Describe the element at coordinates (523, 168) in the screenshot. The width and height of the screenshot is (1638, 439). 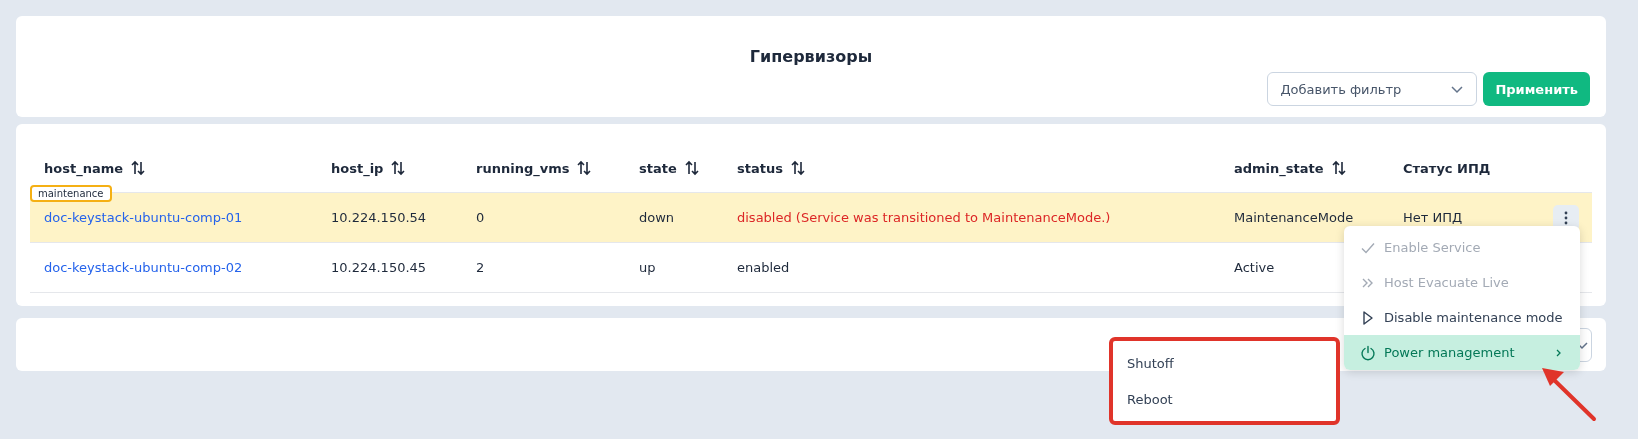
I see `column-header: running_vms` at that location.